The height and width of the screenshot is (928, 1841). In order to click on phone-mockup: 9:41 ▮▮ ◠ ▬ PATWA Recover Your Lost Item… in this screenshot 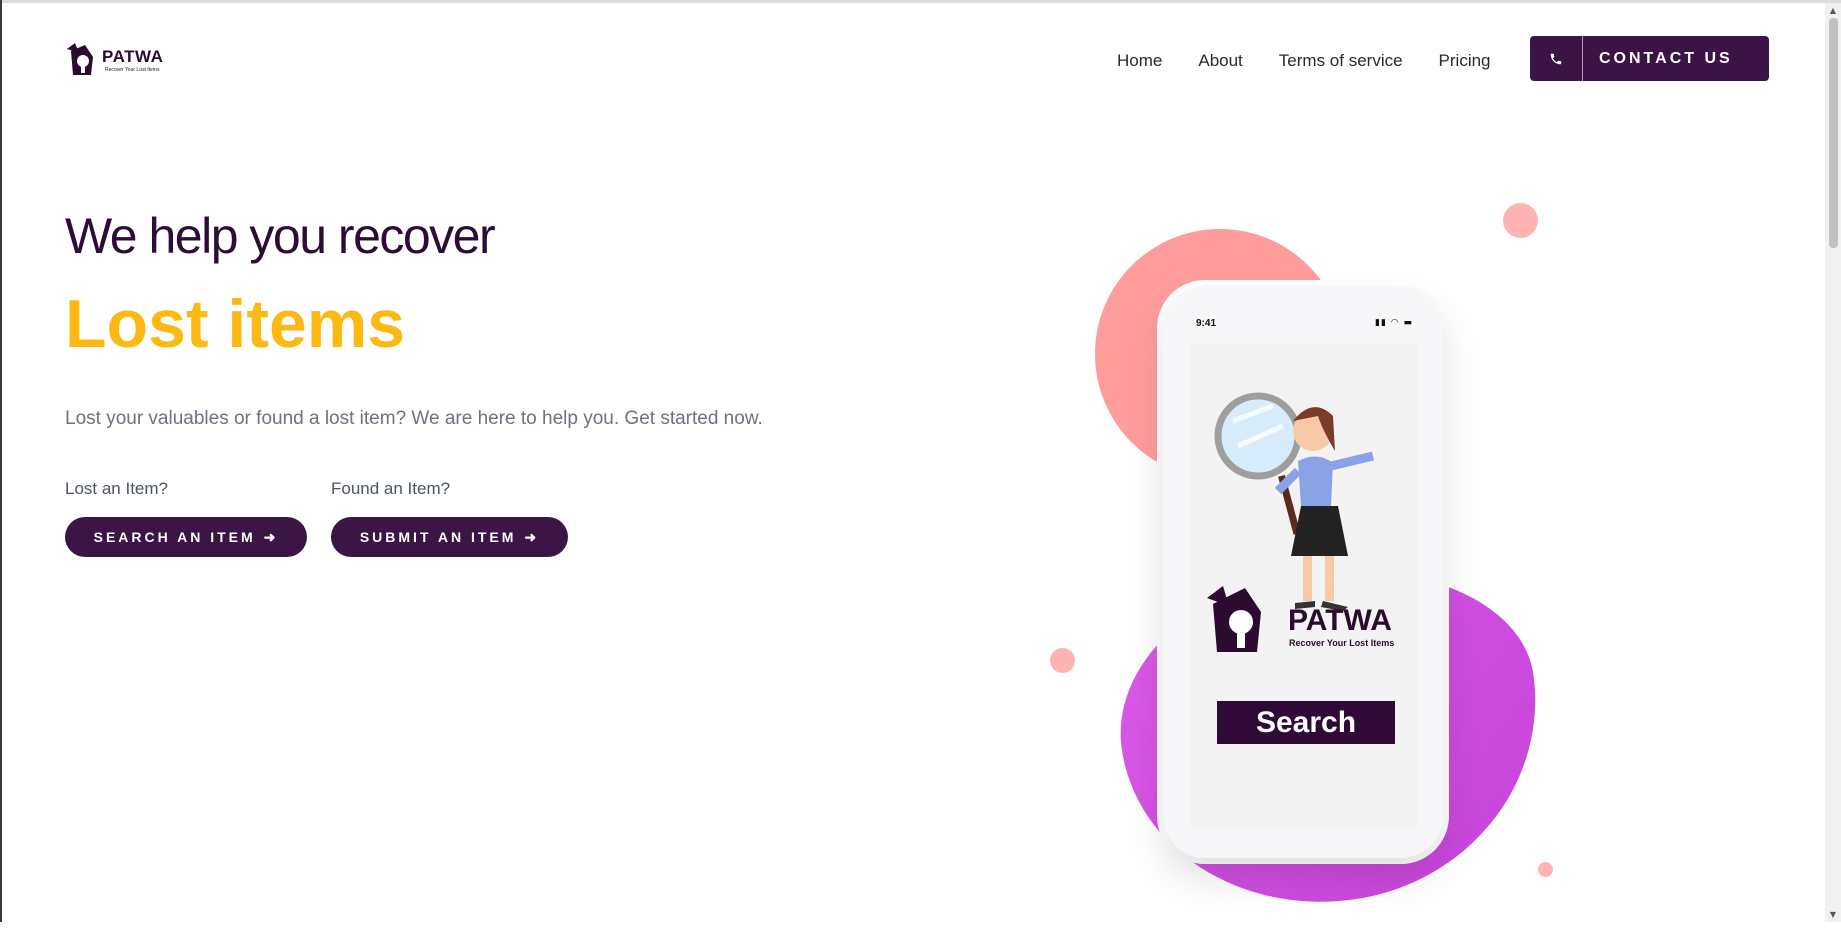, I will do `click(1303, 572)`.